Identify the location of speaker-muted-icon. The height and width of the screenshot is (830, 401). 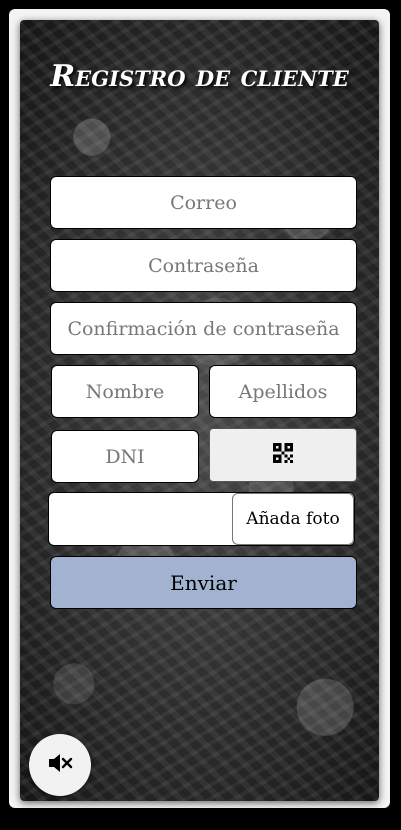
(60, 765).